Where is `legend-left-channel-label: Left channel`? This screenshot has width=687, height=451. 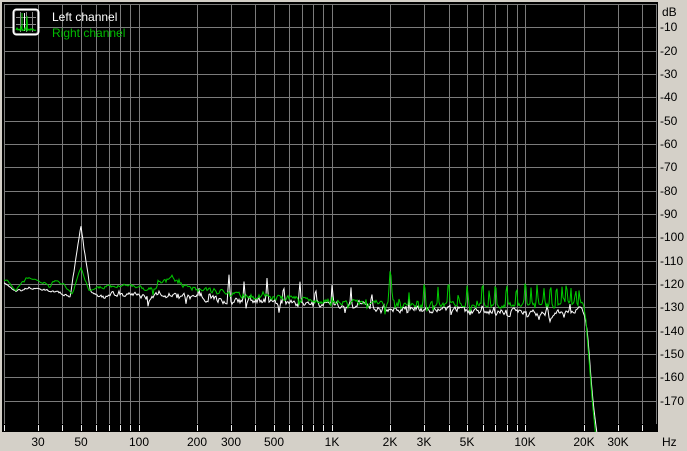
legend-left-channel-label: Left channel is located at coordinates (85, 17).